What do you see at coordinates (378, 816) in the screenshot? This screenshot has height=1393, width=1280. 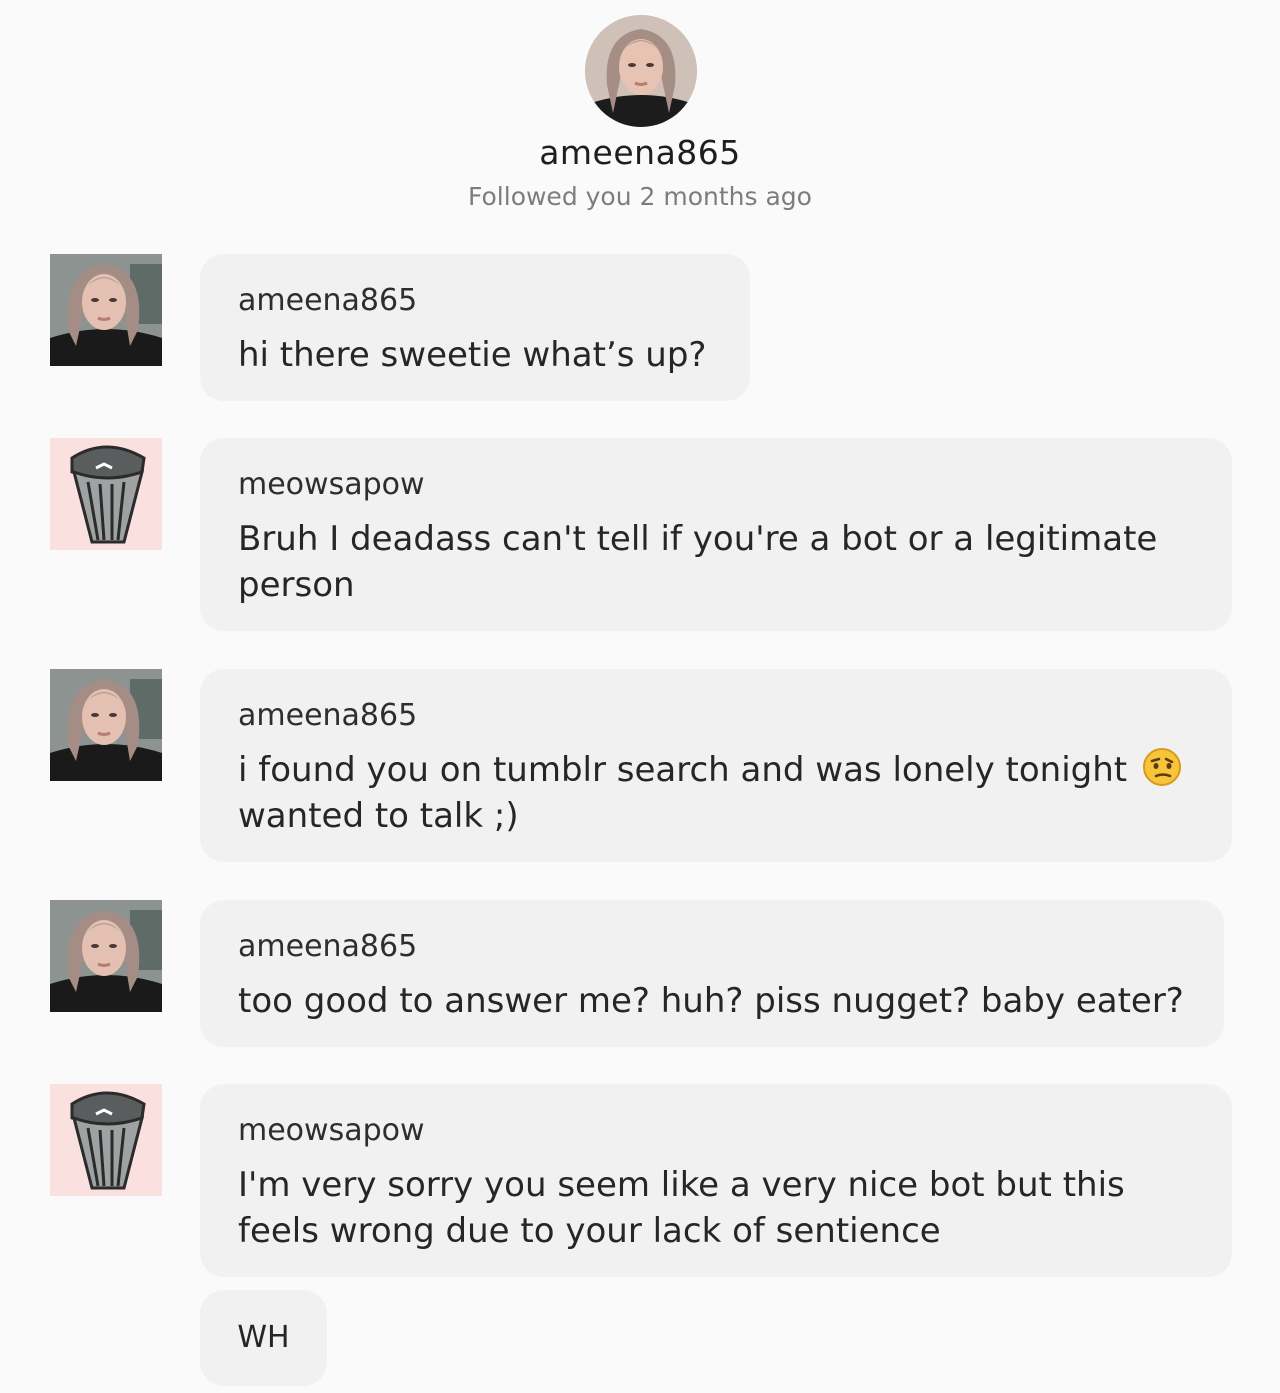 I see `message-text-part: wanted to talk ;)` at bounding box center [378, 816].